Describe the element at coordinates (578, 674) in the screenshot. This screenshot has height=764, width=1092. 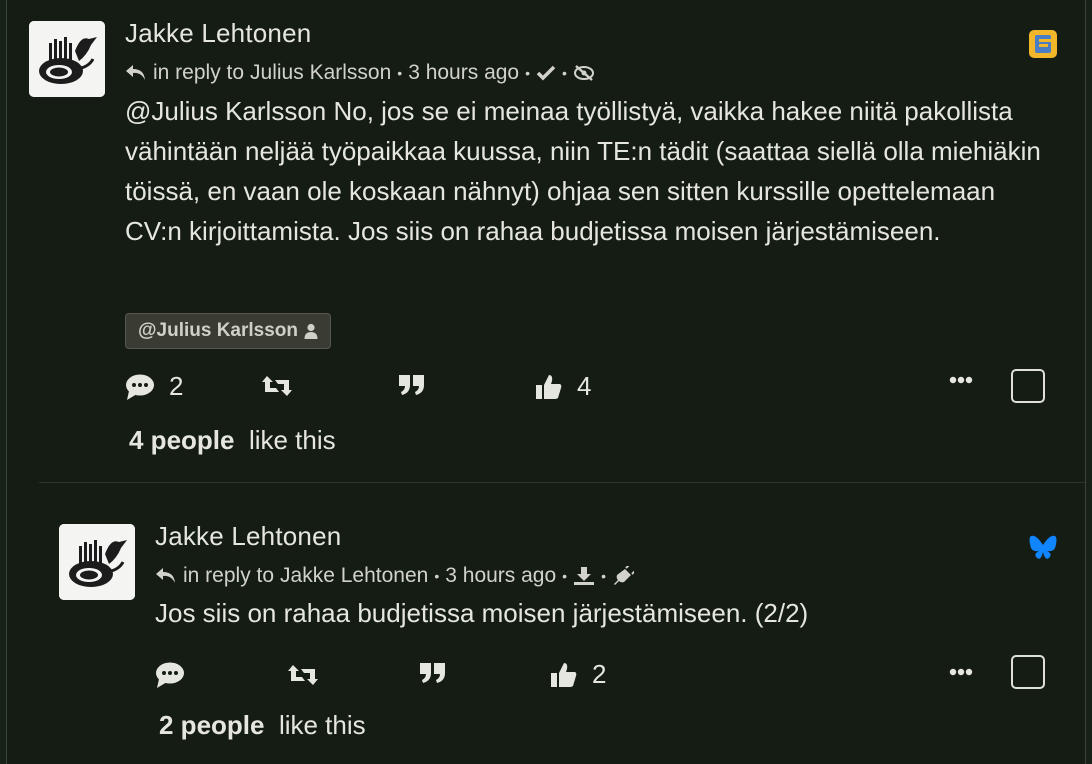
I see `like-button: 2` at that location.